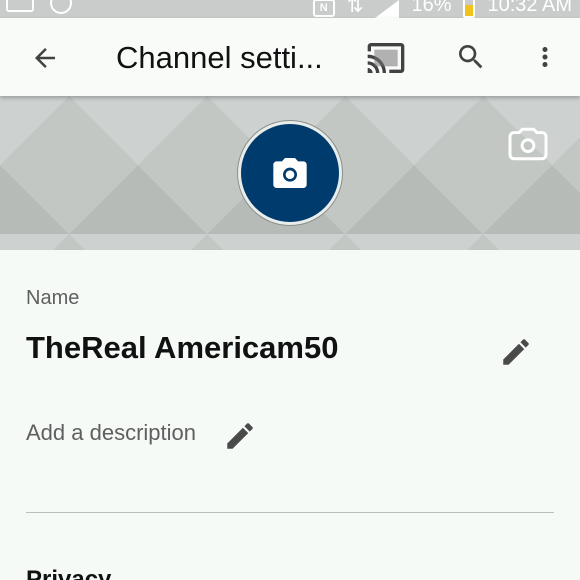  I want to click on data-transfer-icon: ⇅, so click(355, 8).